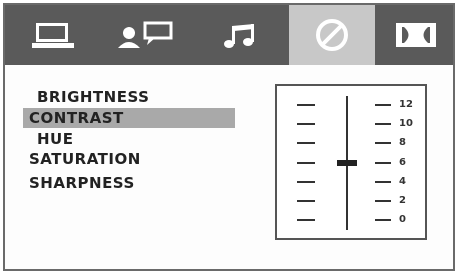 This screenshot has width=461, height=278. What do you see at coordinates (85, 159) in the screenshot?
I see `menu-item-saturation: SATURATION` at bounding box center [85, 159].